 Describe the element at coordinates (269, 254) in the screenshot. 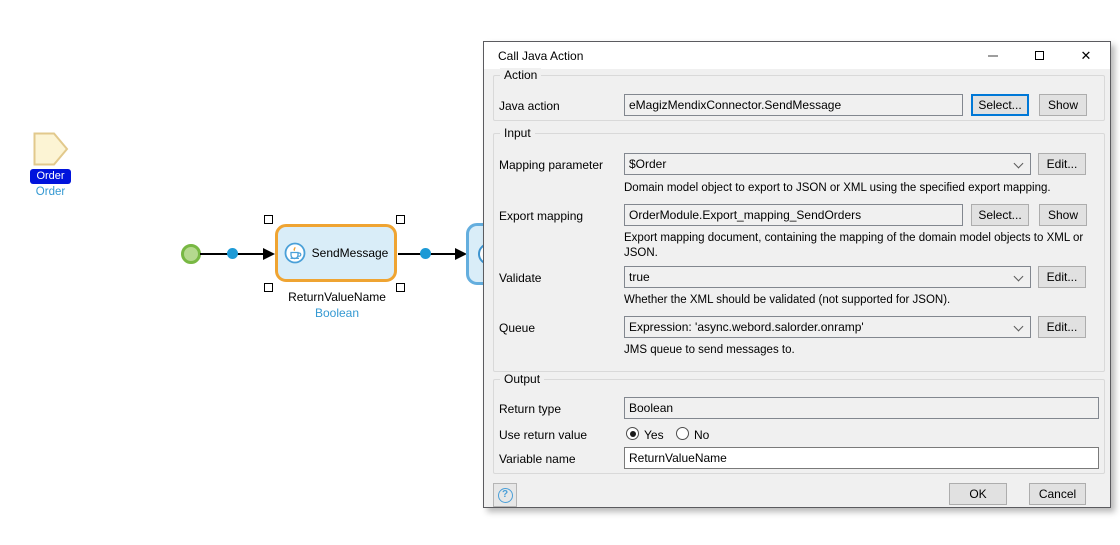

I see `sequence-flow-arrowhead` at that location.